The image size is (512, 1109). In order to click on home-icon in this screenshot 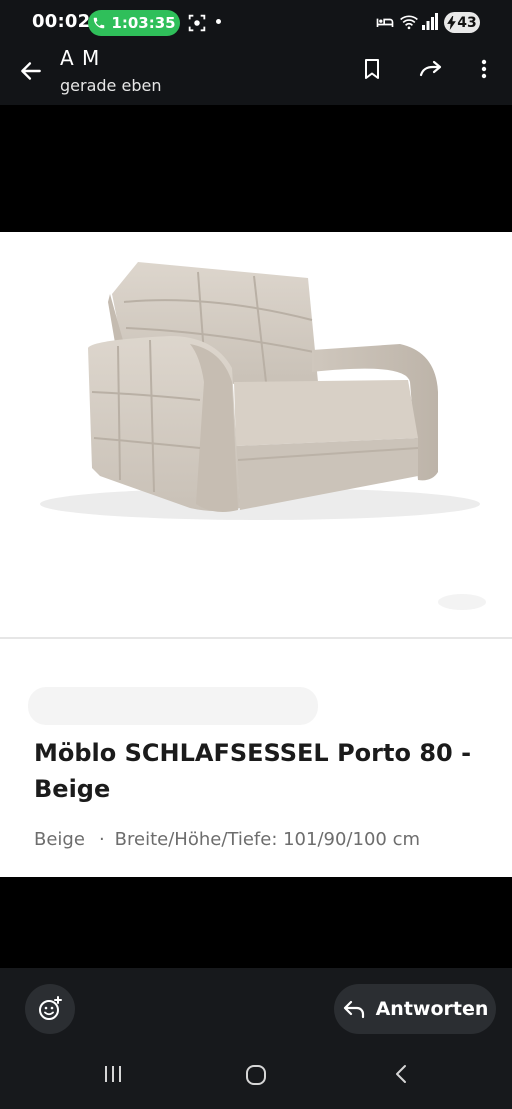, I will do `click(256, 1075)`.